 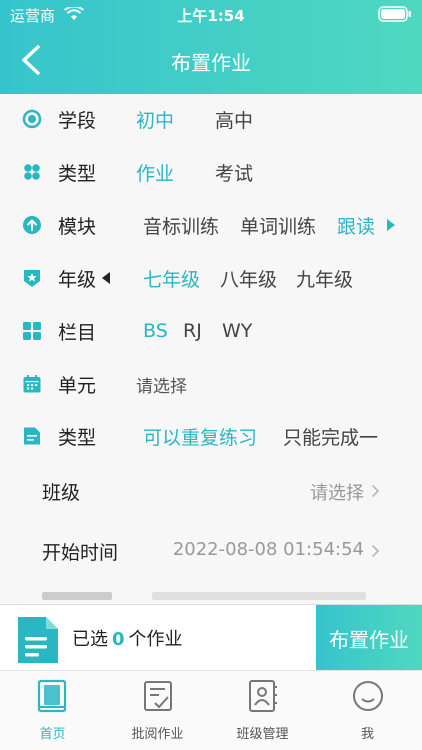 What do you see at coordinates (32, 383) in the screenshot?
I see `calendar-icon` at bounding box center [32, 383].